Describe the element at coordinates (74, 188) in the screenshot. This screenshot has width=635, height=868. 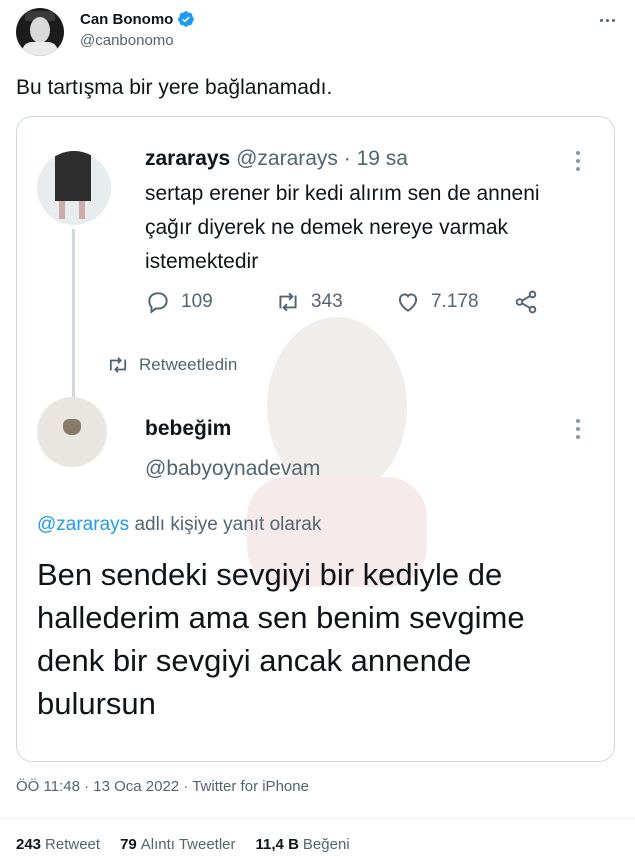
I see `quoted-user-avatar` at that location.